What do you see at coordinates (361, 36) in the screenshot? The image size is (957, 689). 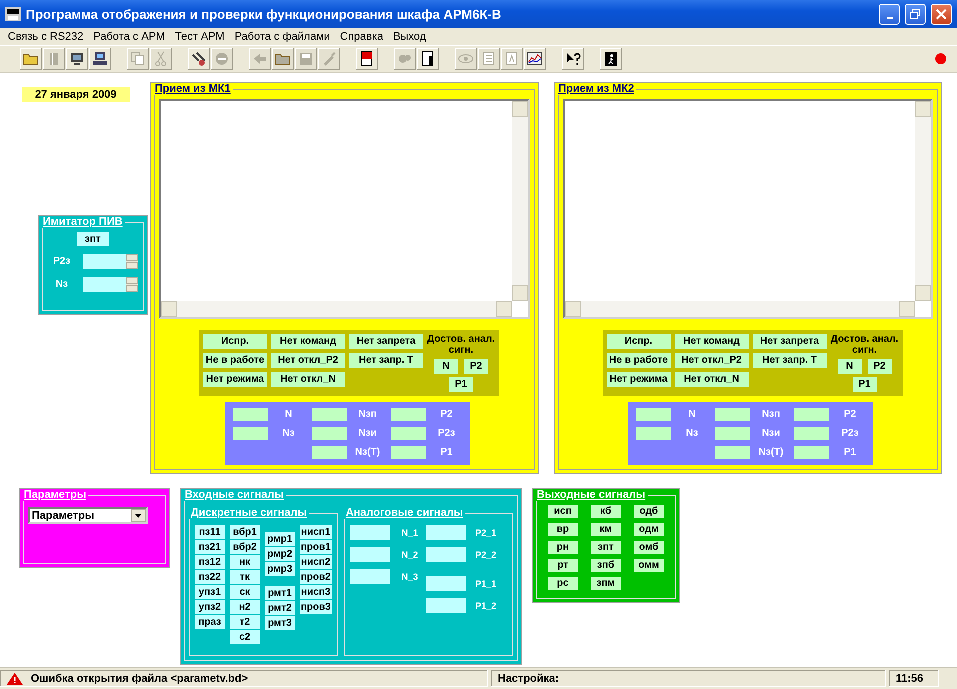 I see `menu-item: Справка` at bounding box center [361, 36].